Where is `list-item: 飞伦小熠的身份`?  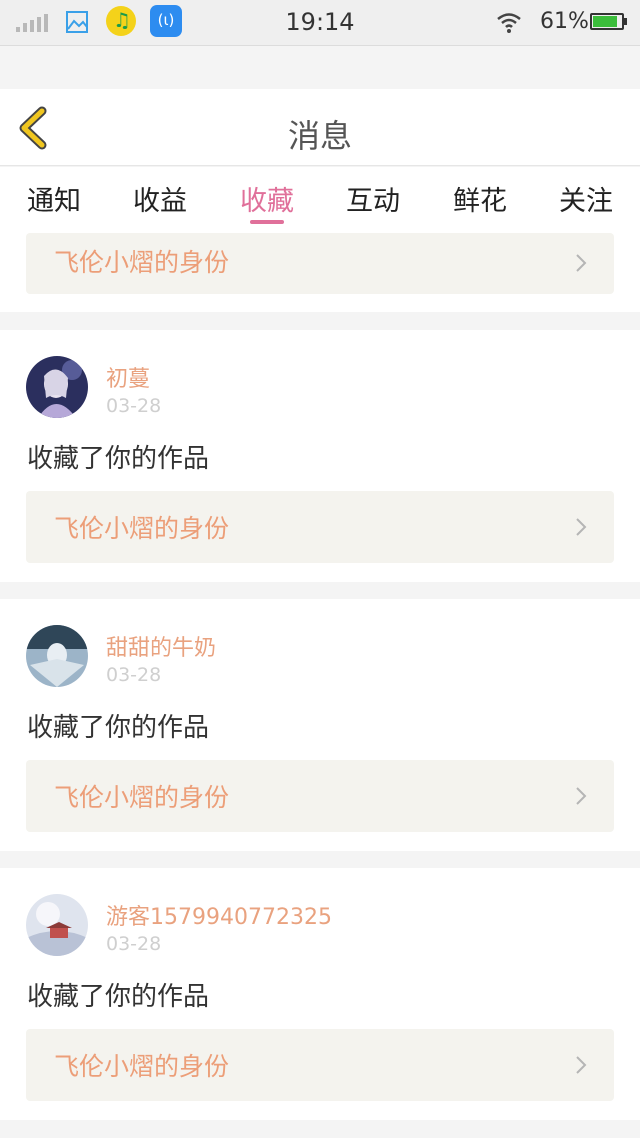 list-item: 飞伦小熠的身份 is located at coordinates (320, 272).